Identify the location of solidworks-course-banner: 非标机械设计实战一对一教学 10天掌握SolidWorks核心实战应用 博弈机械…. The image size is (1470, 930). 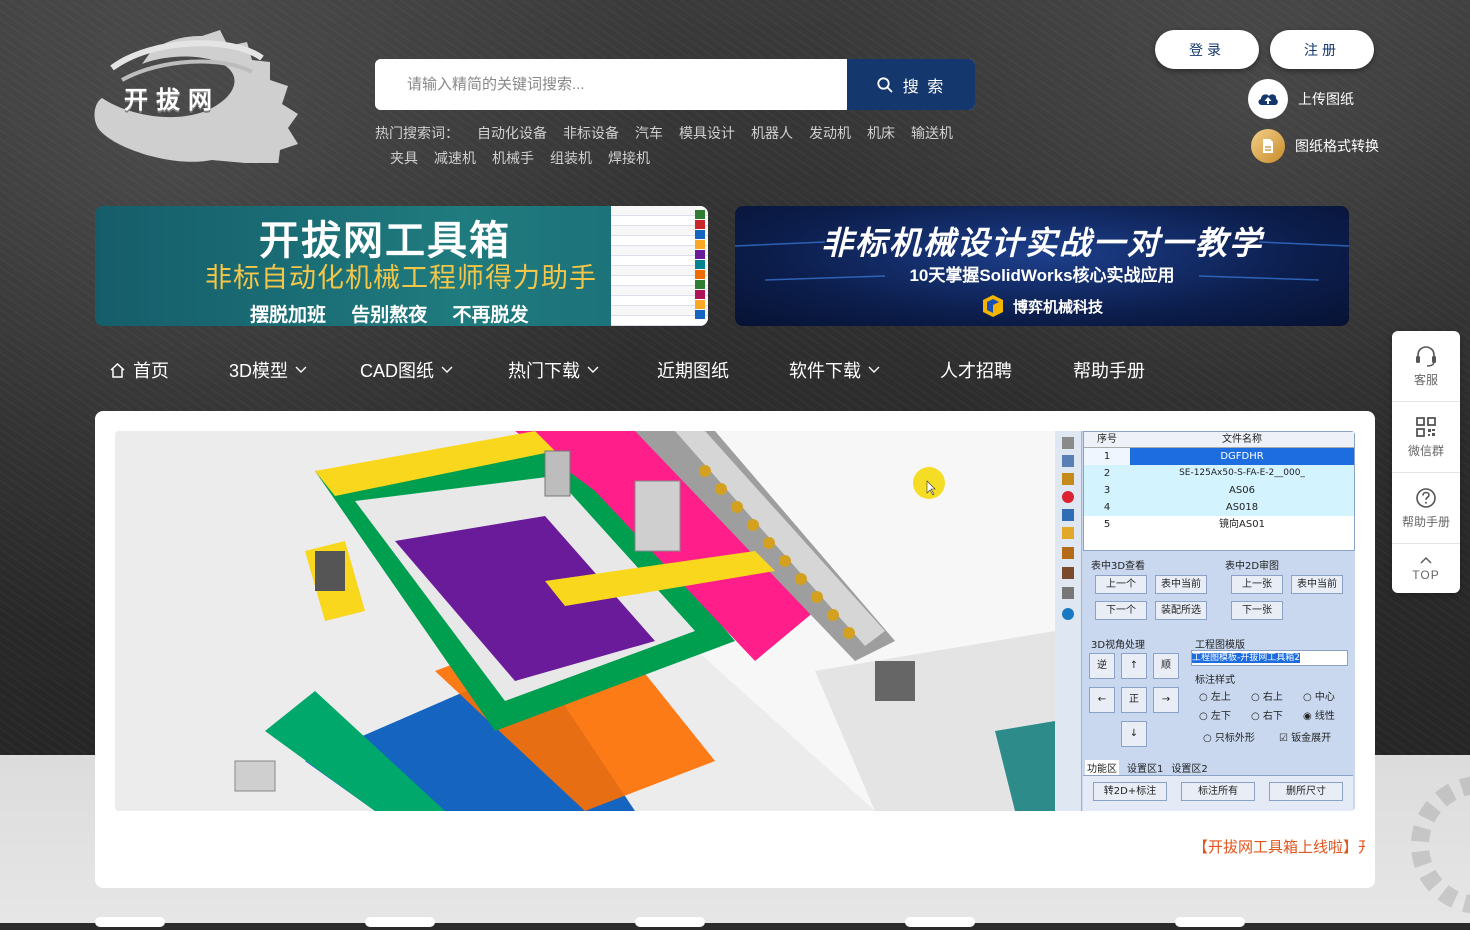
(1042, 266).